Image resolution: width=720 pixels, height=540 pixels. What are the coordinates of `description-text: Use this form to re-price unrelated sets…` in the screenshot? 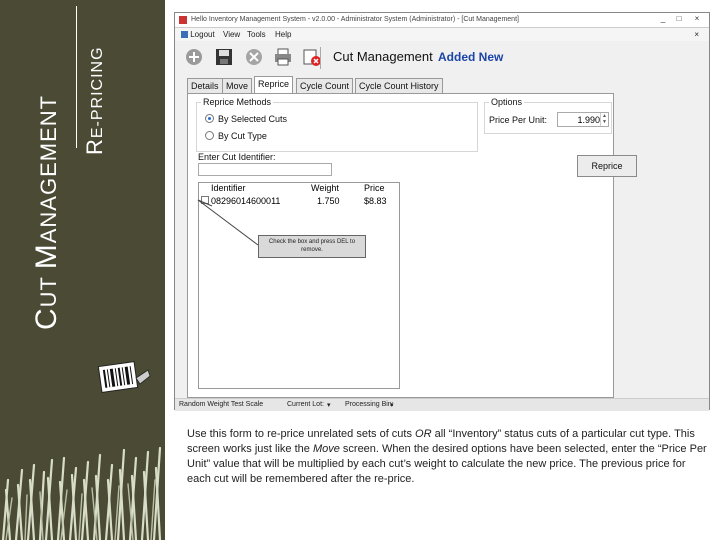 It's located at (447, 456).